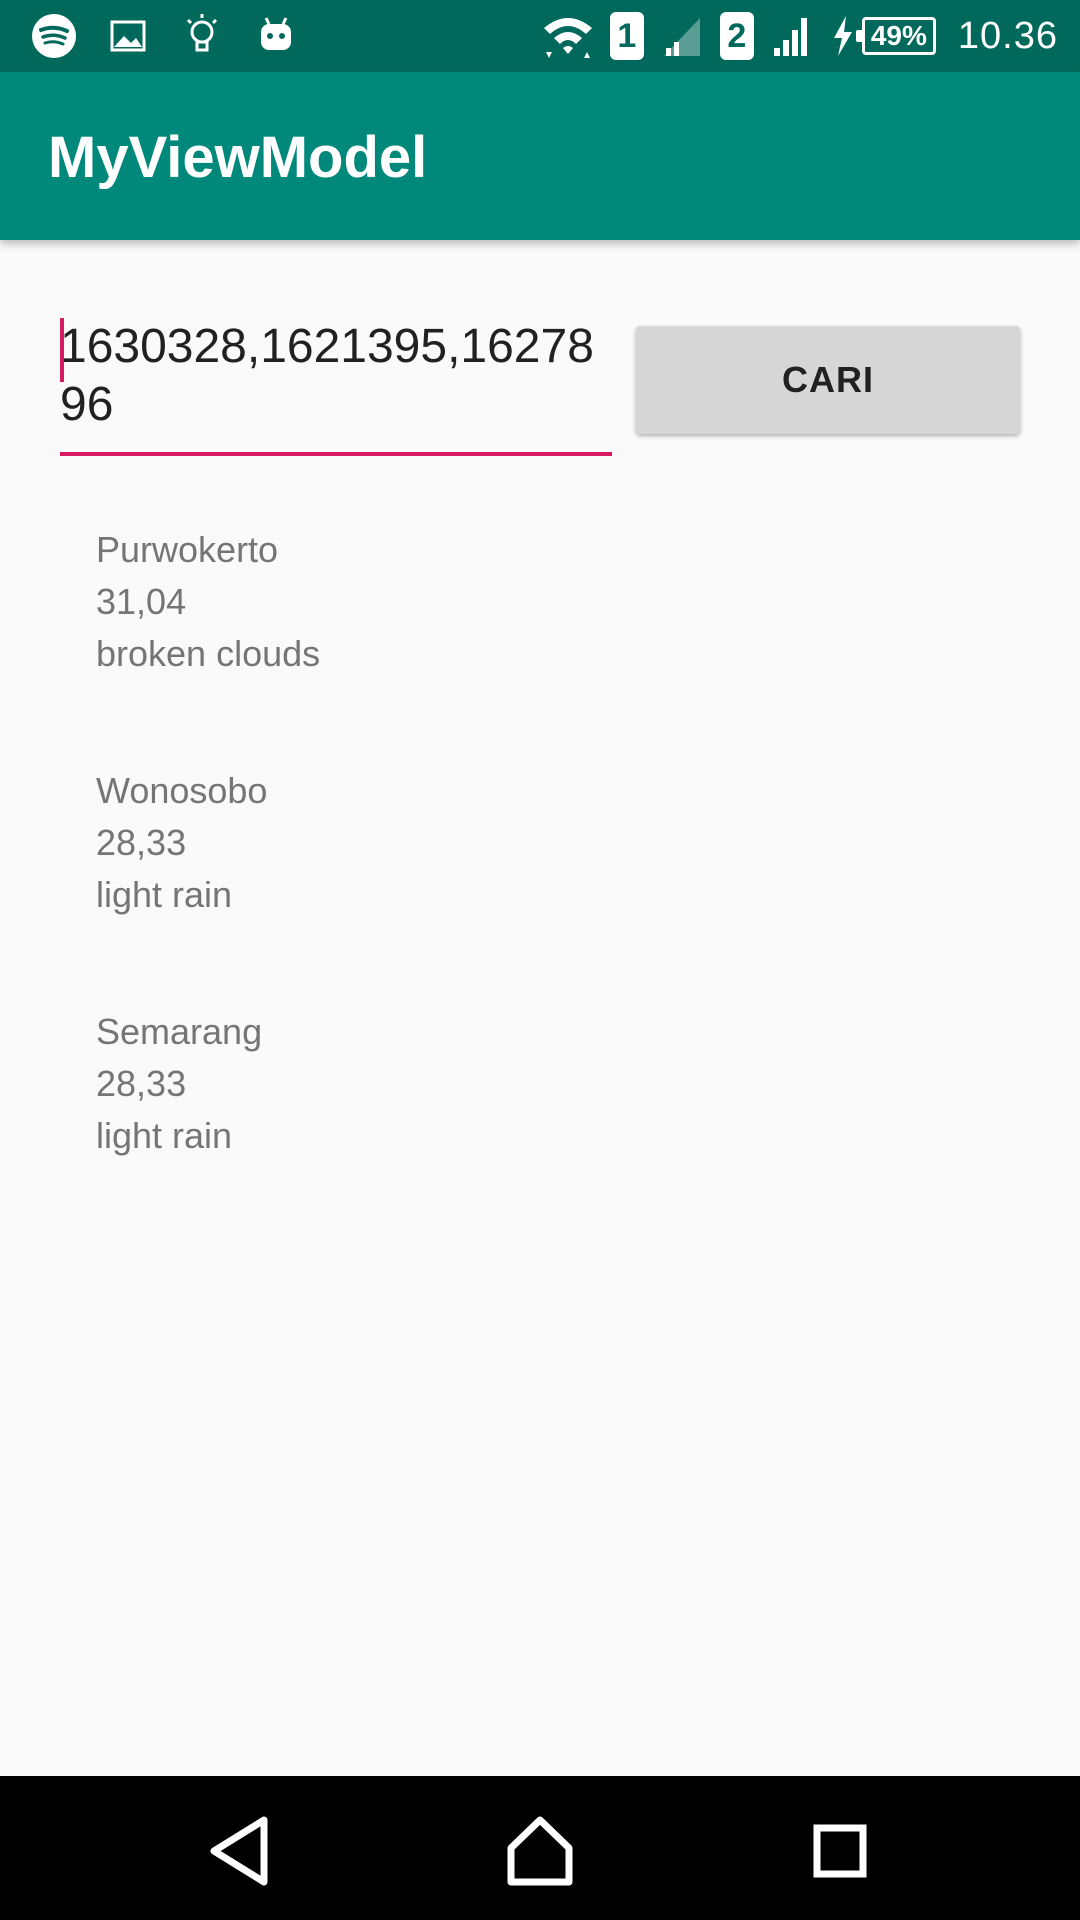 The width and height of the screenshot is (1080, 1920). What do you see at coordinates (54, 36) in the screenshot?
I see `spotify-icon` at bounding box center [54, 36].